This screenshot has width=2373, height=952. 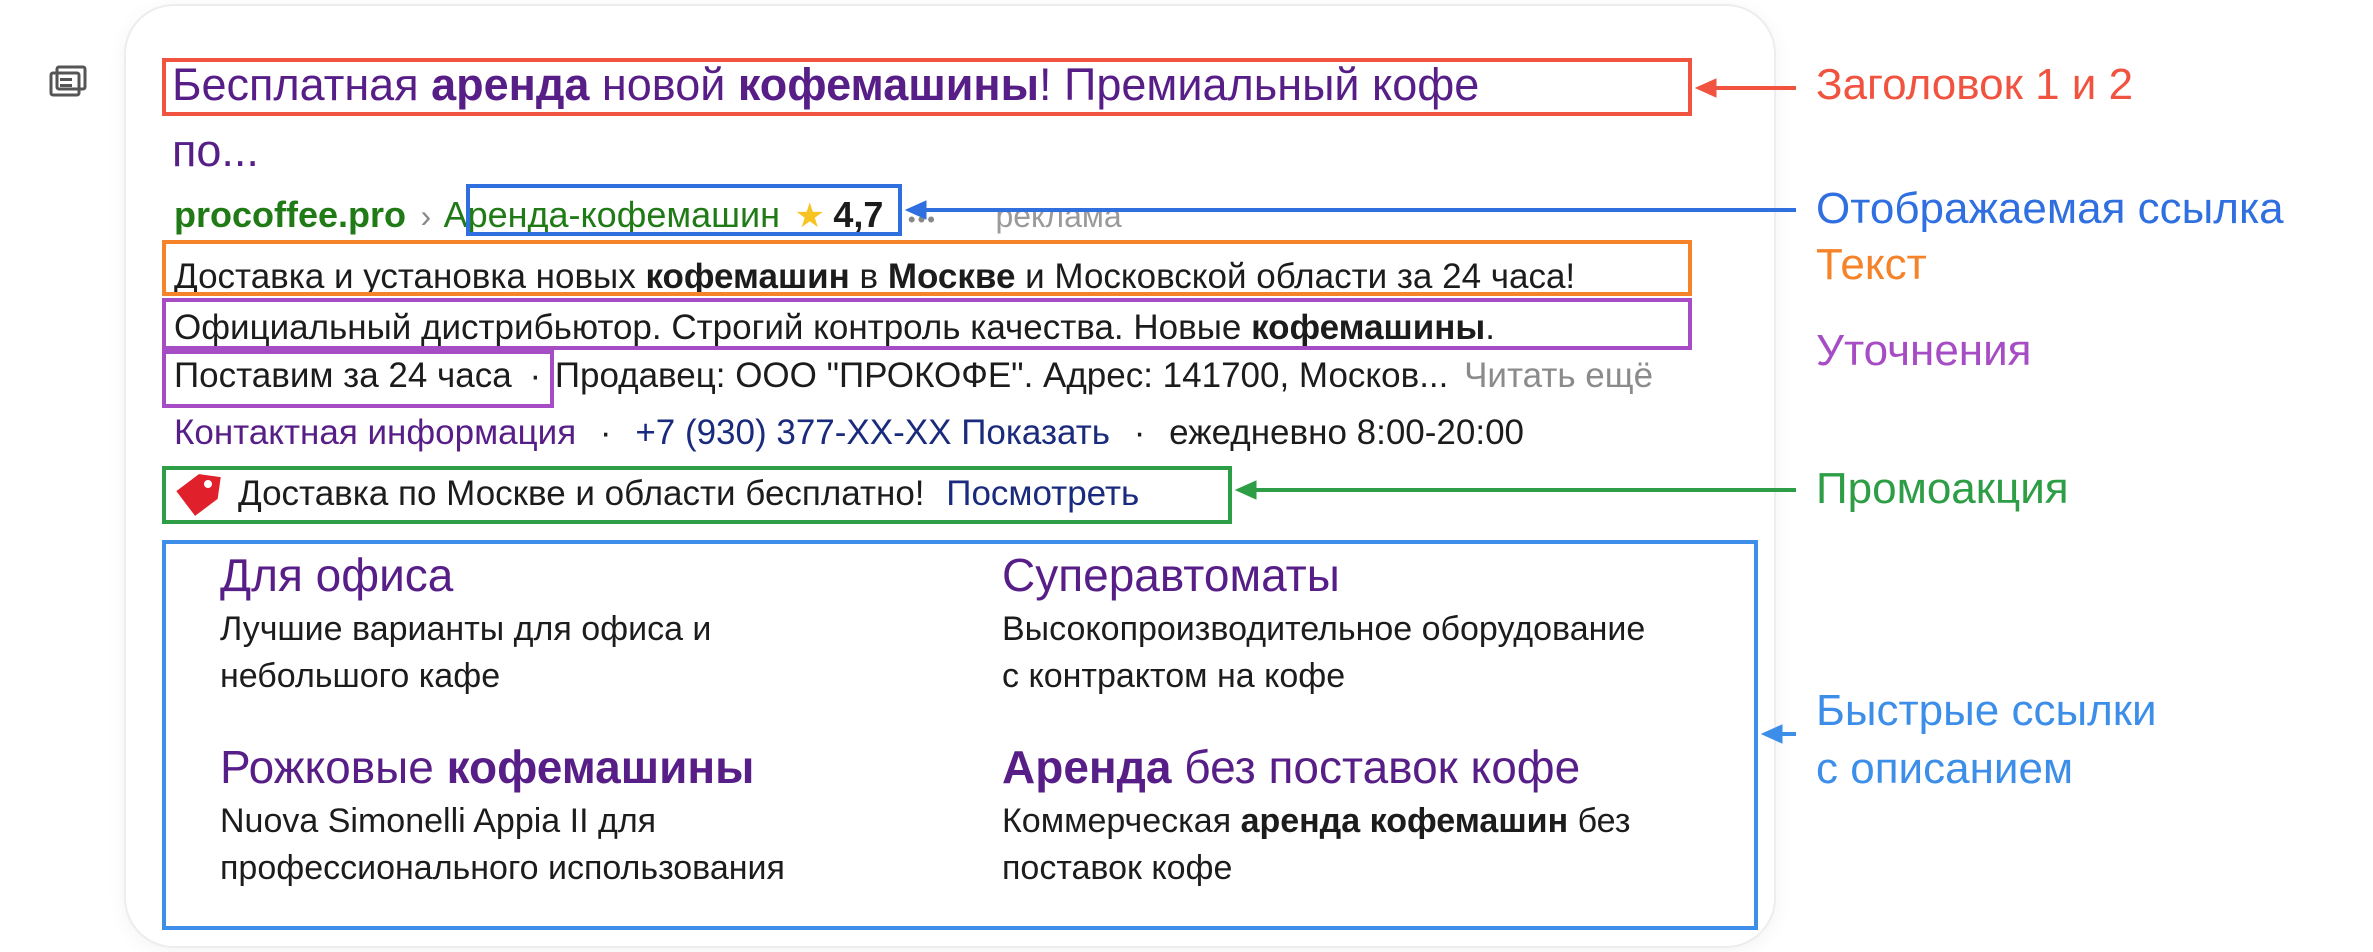 I want to click on annotation-display-url: Отображаемая ссылка, so click(x=2050, y=208).